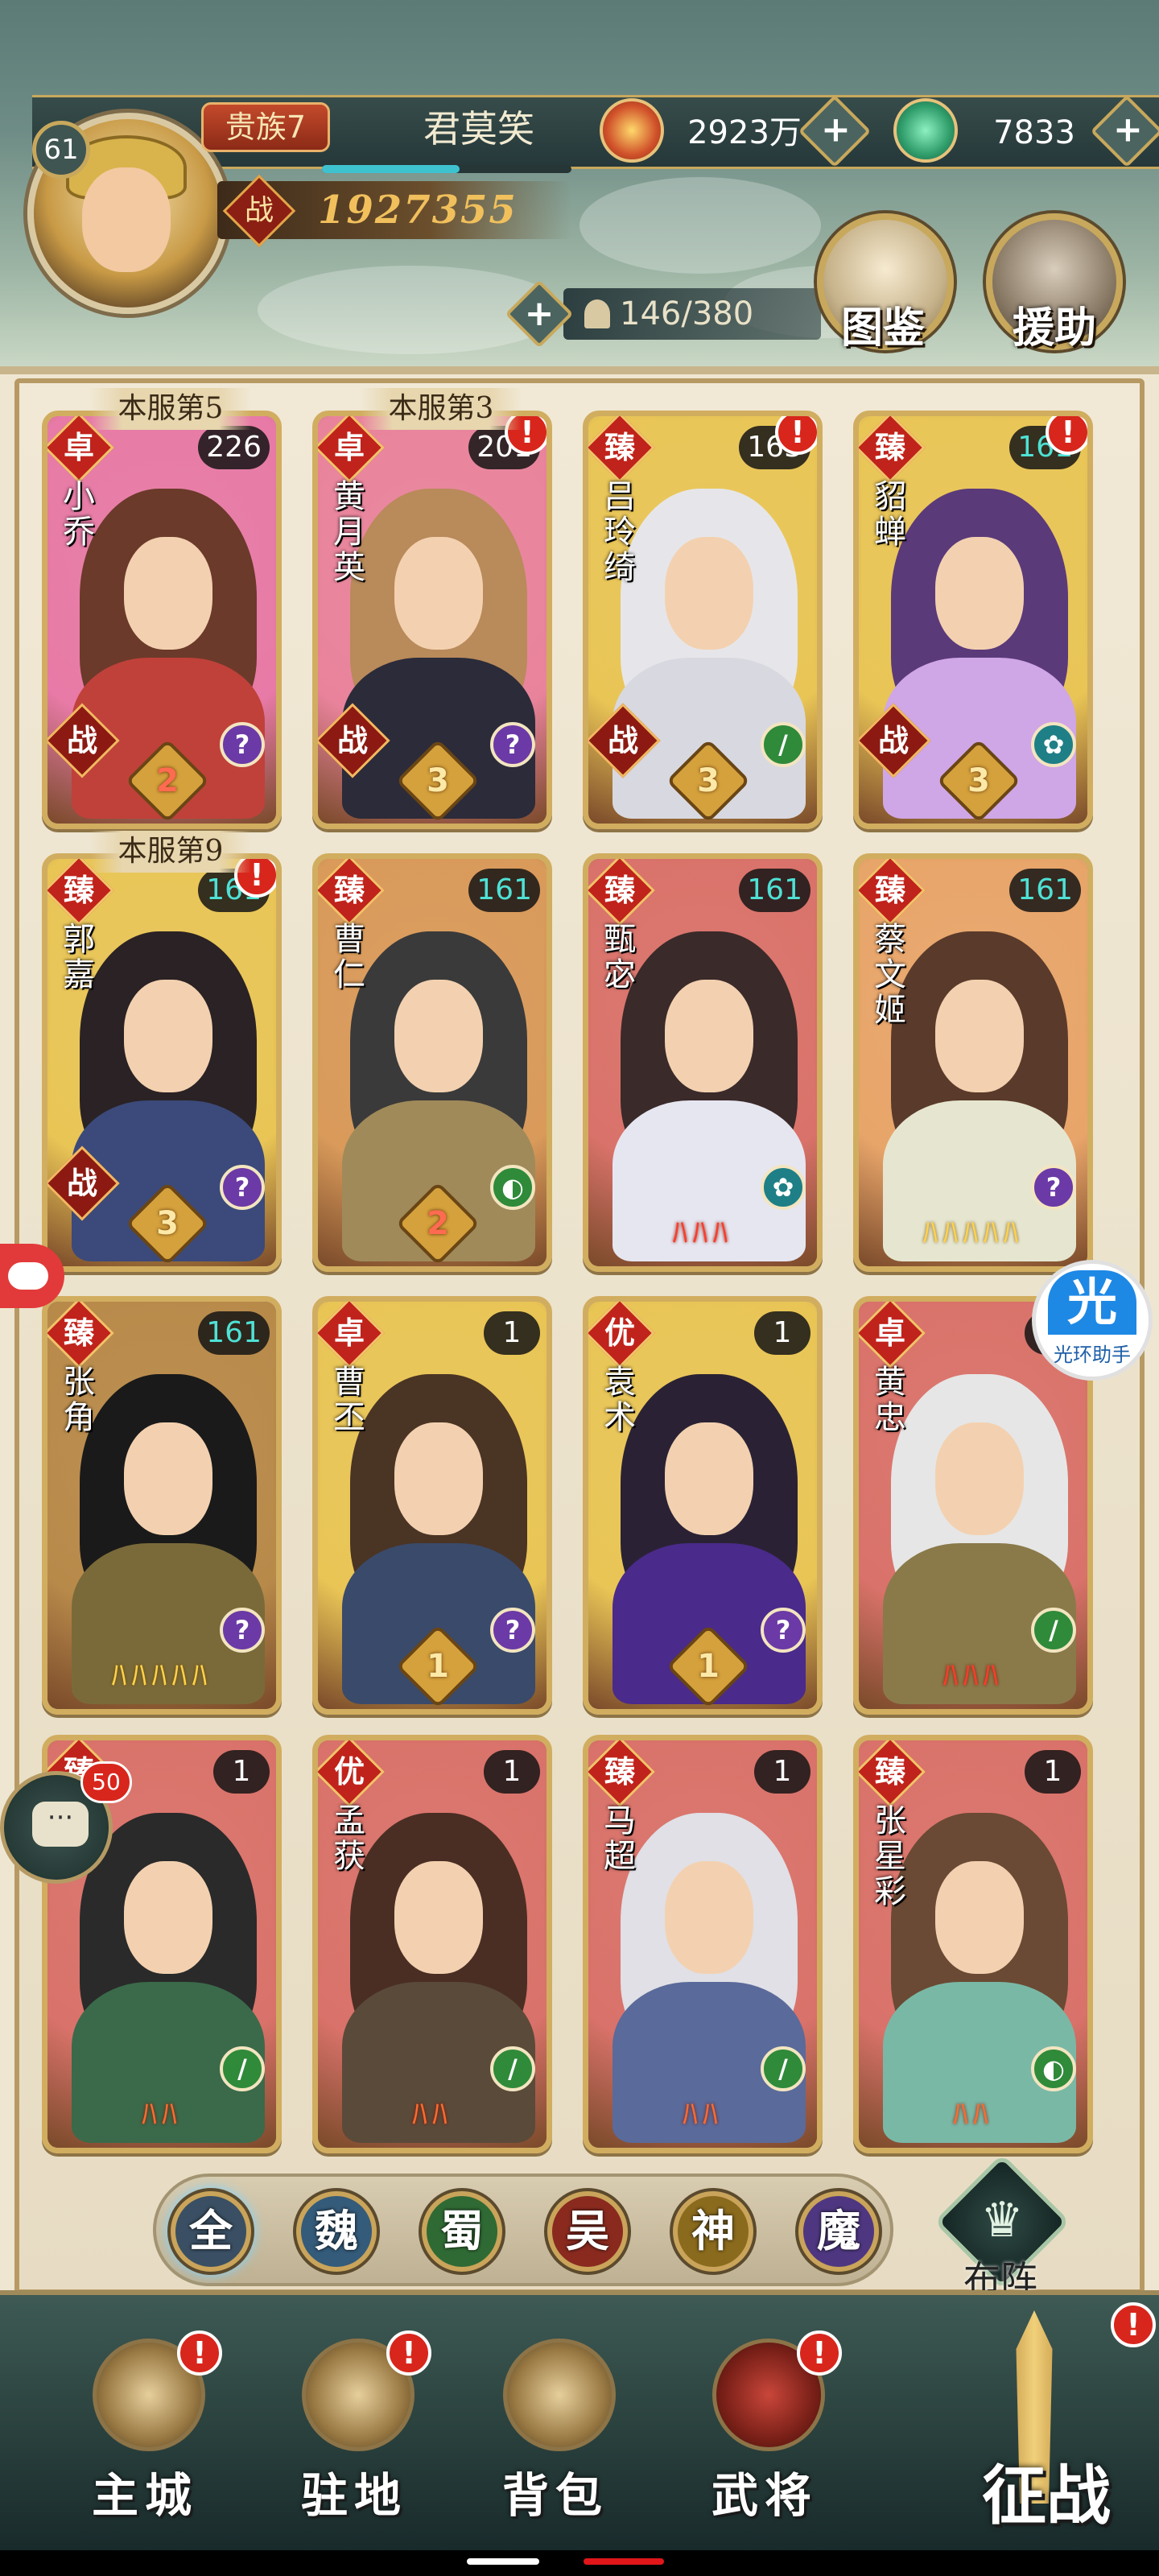 The image size is (1159, 2576). What do you see at coordinates (462, 2231) in the screenshot?
I see `faction-shu-button: 蜀` at bounding box center [462, 2231].